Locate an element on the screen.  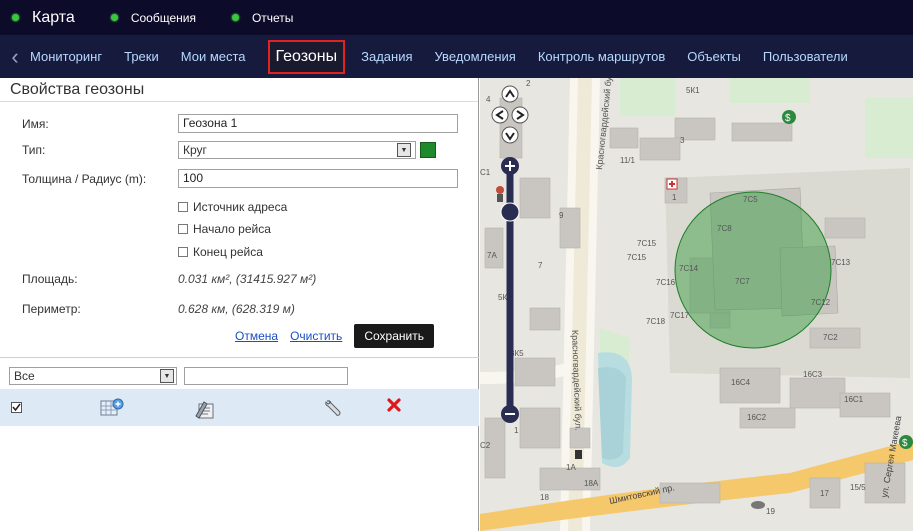
type-label: Тип: is located at coordinates (34, 150).